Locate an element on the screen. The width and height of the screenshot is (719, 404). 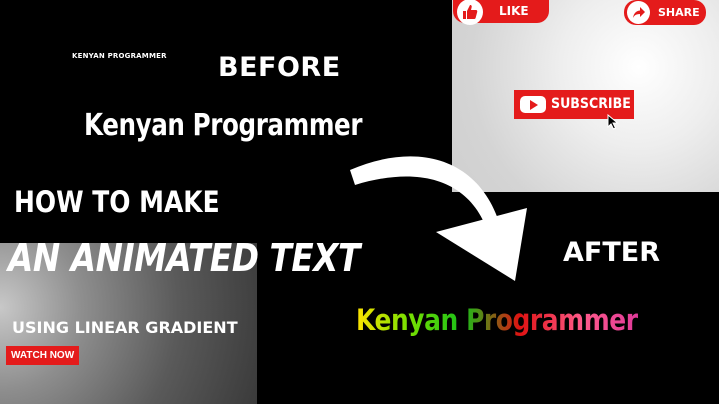
share-button: SHARE is located at coordinates (665, 12).